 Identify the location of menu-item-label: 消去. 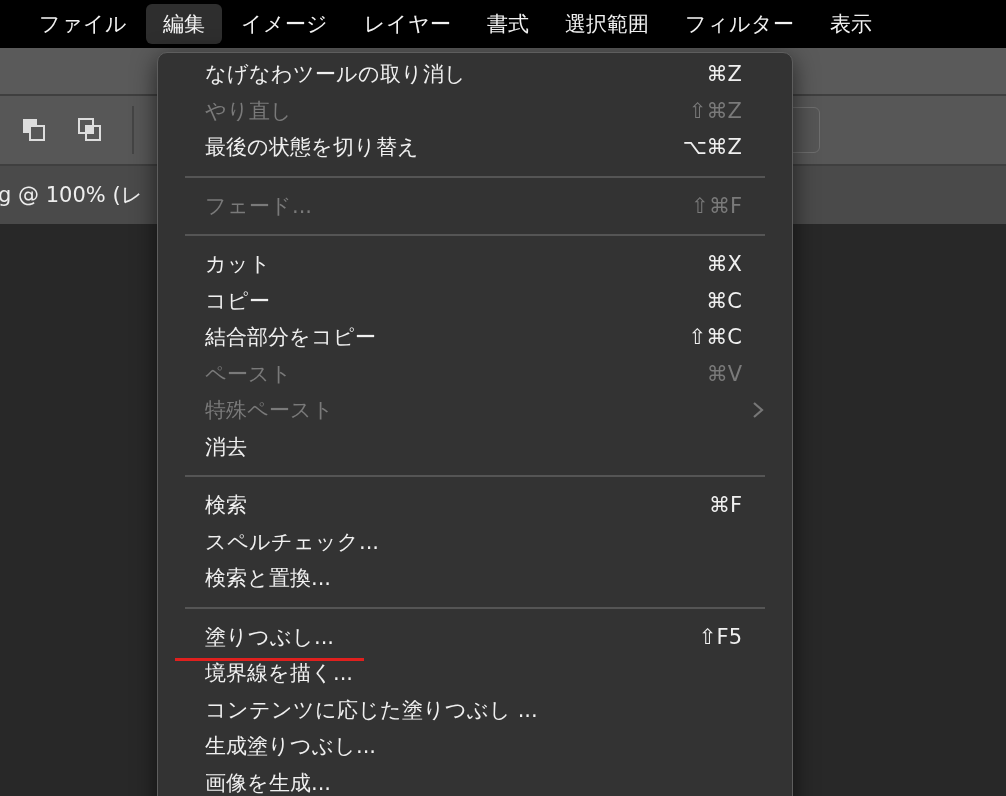
(226, 447).